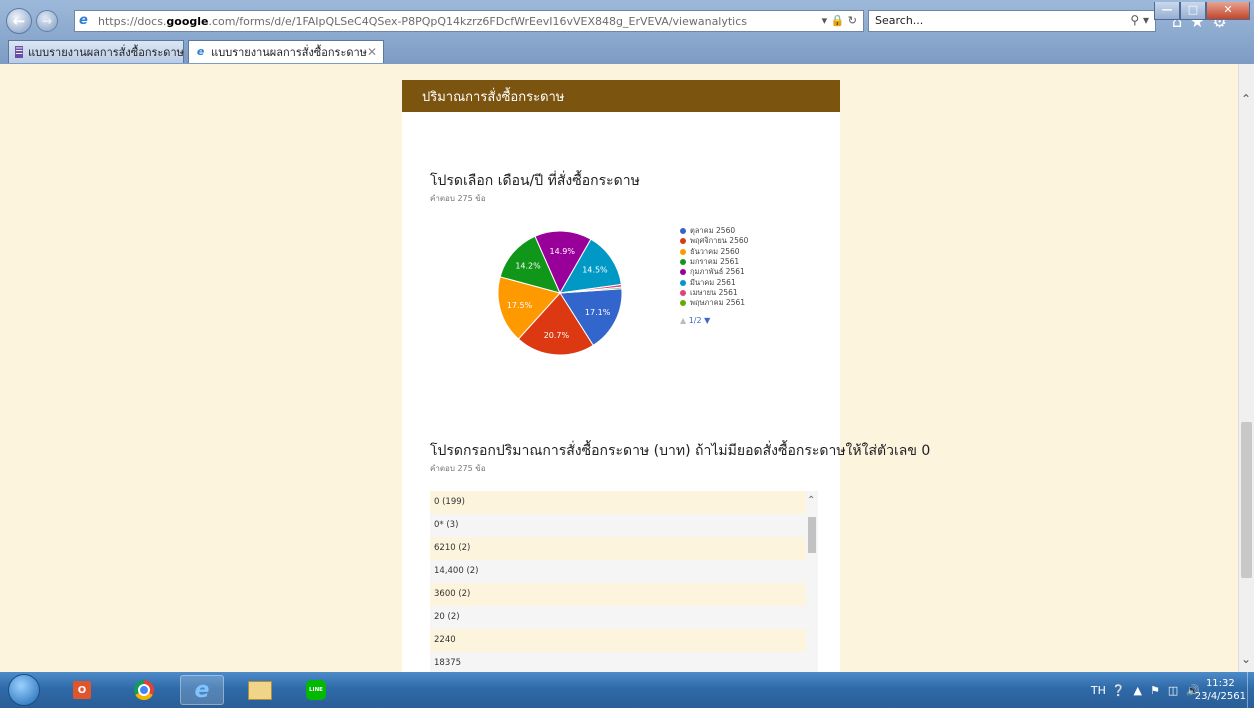  What do you see at coordinates (535, 181) in the screenshot?
I see `question-title: โปรดเลือก เดือน/ปี ที่สั่งซื้อกระดาษ` at bounding box center [535, 181].